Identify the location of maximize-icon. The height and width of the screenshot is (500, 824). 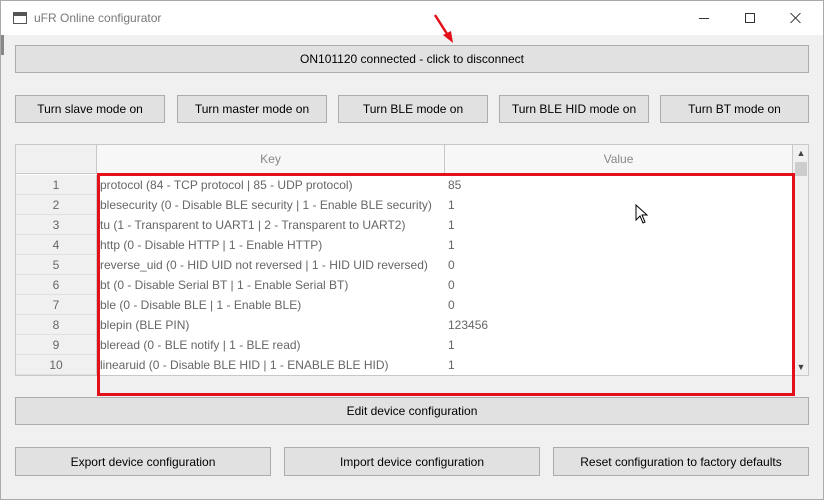
(750, 18).